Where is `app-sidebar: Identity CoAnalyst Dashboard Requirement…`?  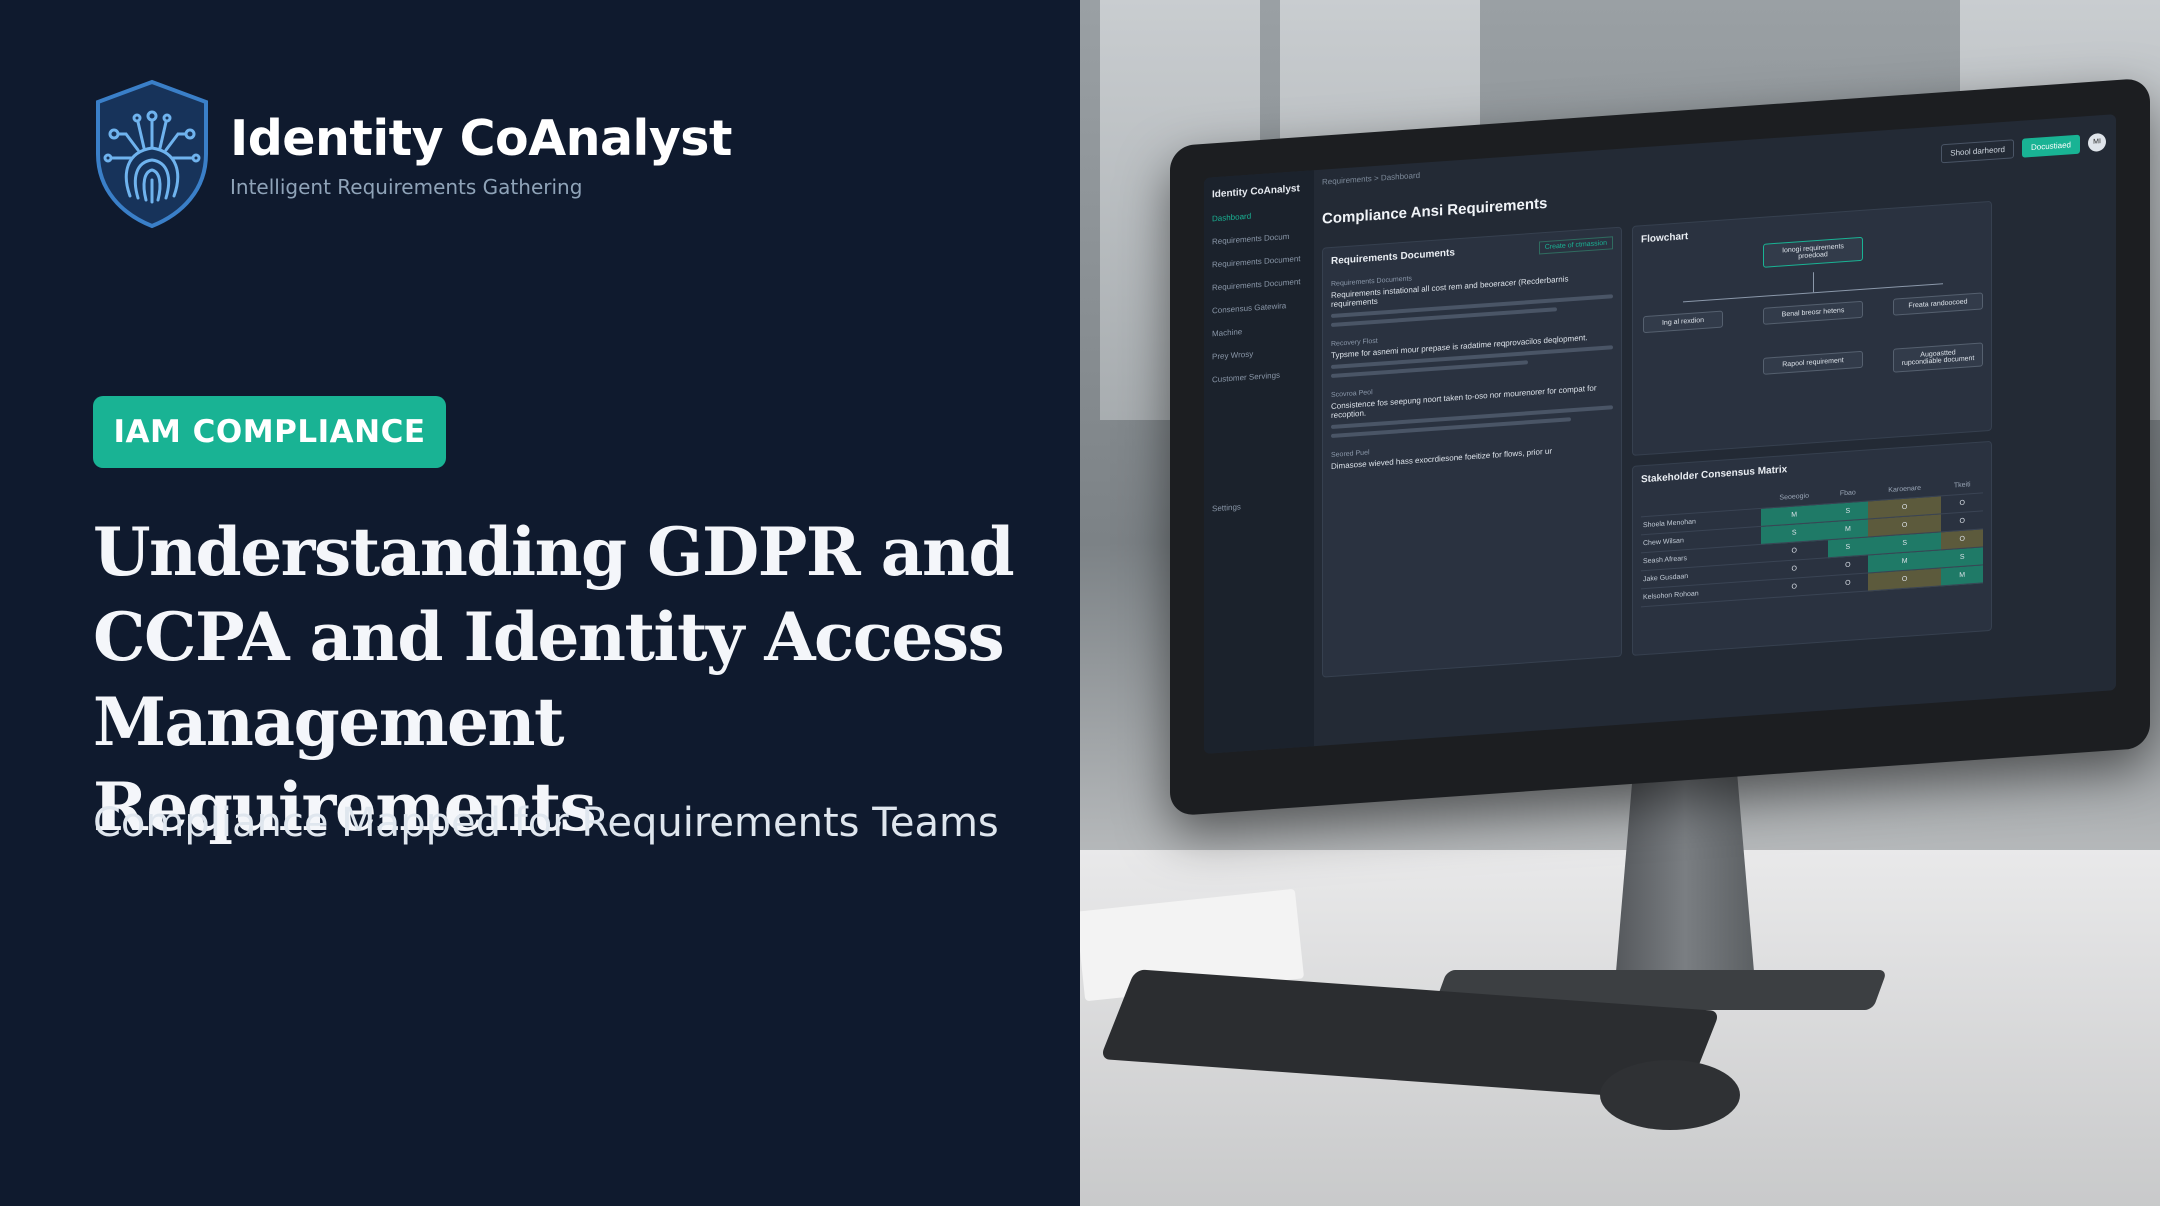
app-sidebar: Identity CoAnalyst Dashboard Requirement… is located at coordinates (1259, 462).